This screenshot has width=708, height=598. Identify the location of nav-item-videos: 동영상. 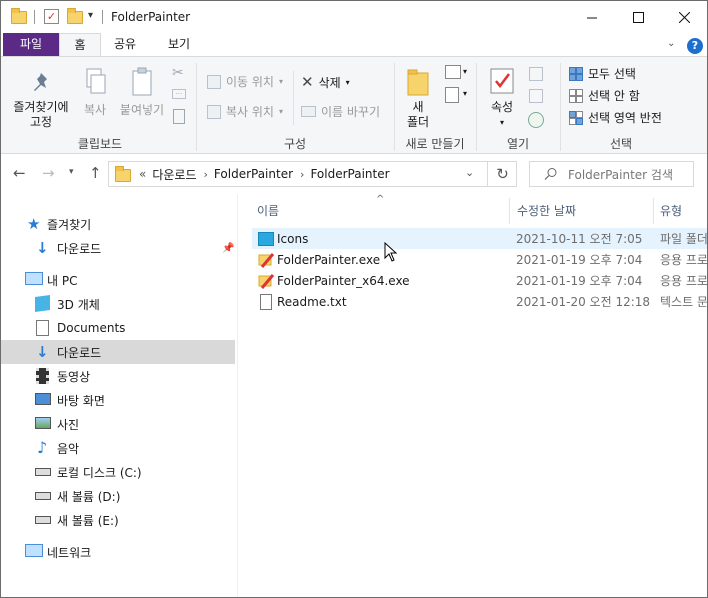
(118, 376).